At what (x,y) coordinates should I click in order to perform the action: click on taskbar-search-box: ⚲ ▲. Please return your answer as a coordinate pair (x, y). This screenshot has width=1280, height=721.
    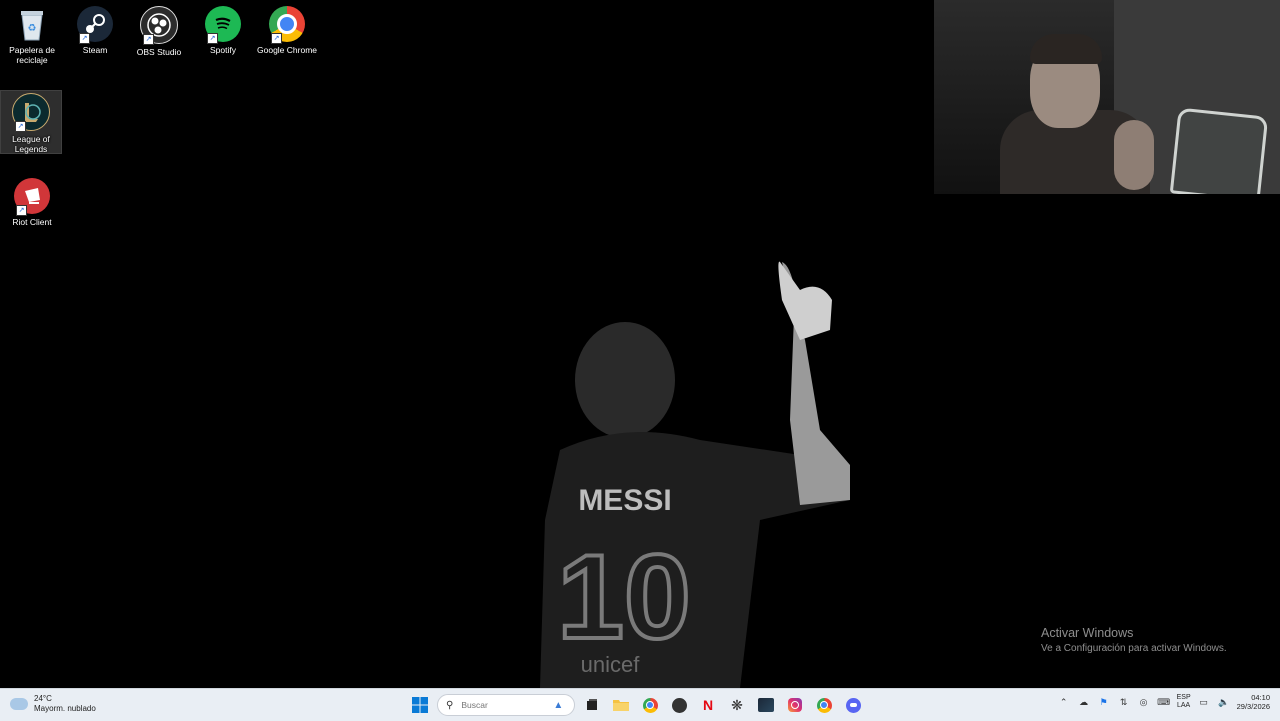
    Looking at the image, I should click on (506, 705).